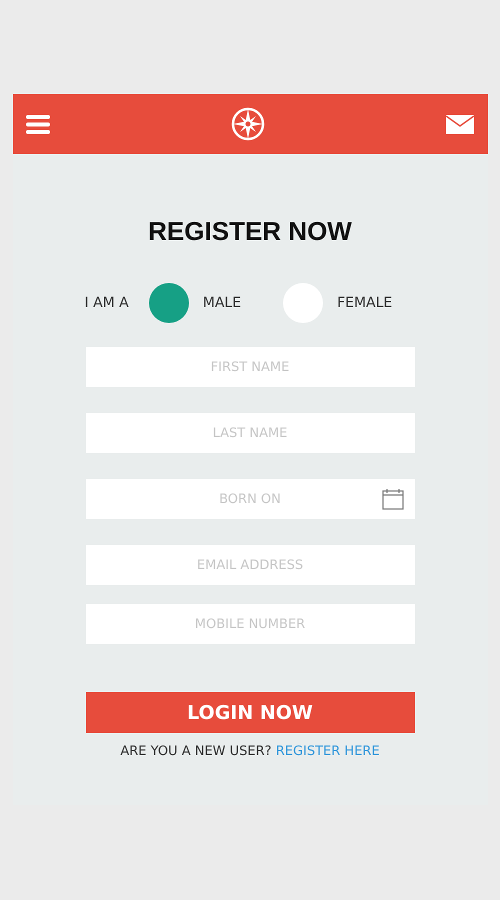 The width and height of the screenshot is (500, 900). I want to click on new-user-question: ARE YOU A NEW USER?, so click(196, 751).